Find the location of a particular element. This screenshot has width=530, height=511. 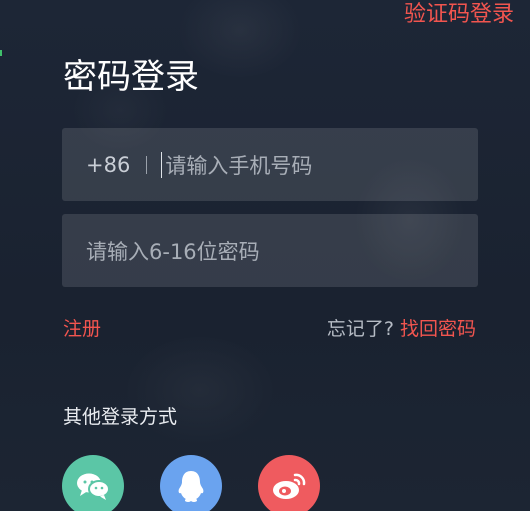

qq-login-button is located at coordinates (191, 483).